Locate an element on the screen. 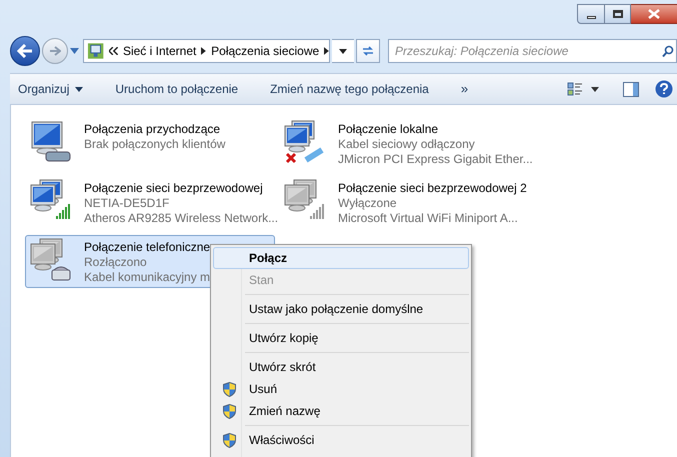 The image size is (677, 457). connection-name: Połączenie lokalne is located at coordinates (389, 129).